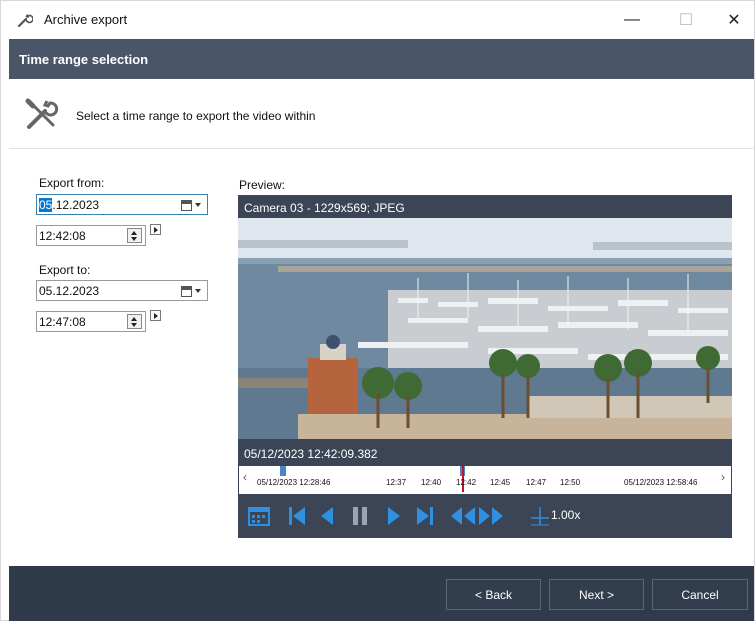  Describe the element at coordinates (491, 516) in the screenshot. I see `fast-forward-icon` at that location.